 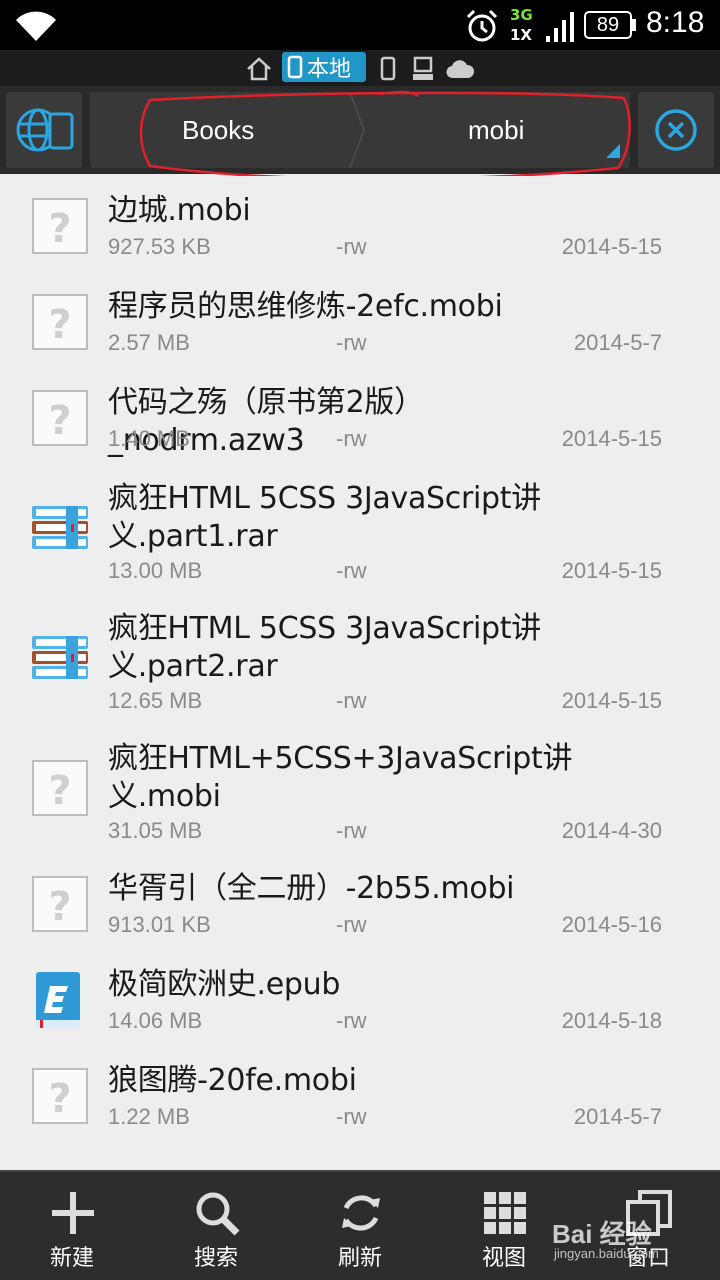 I want to click on battery-level: 89, so click(x=608, y=25).